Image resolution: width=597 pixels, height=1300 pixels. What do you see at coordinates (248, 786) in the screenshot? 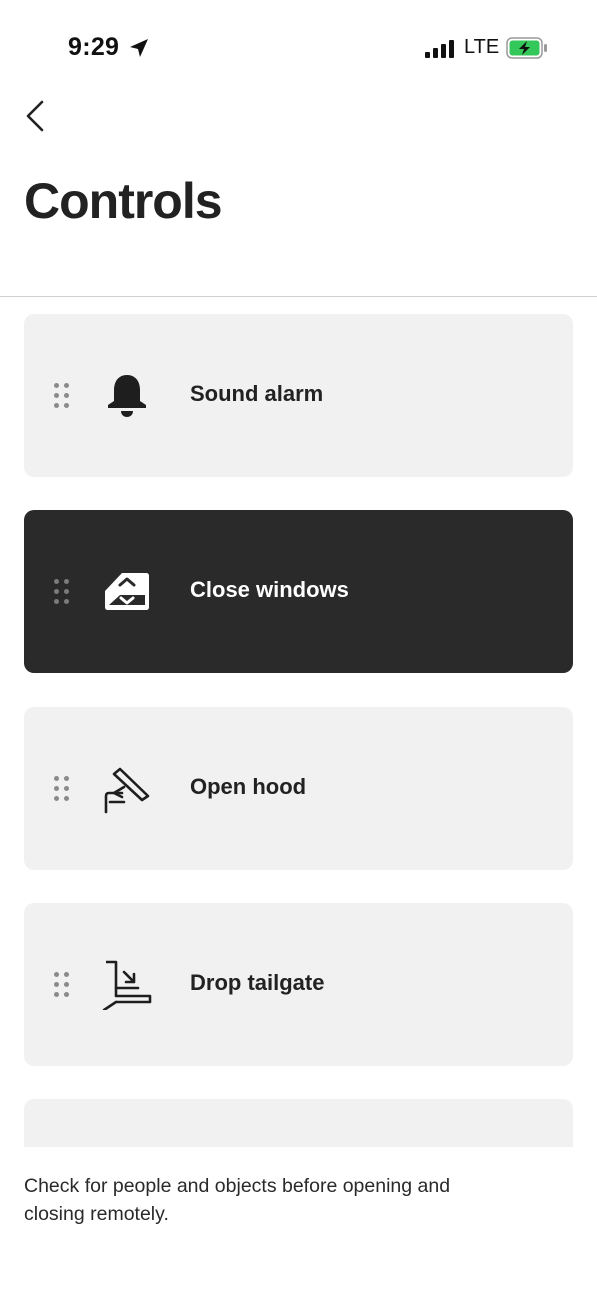
I see `control-label: Open hood` at bounding box center [248, 786].